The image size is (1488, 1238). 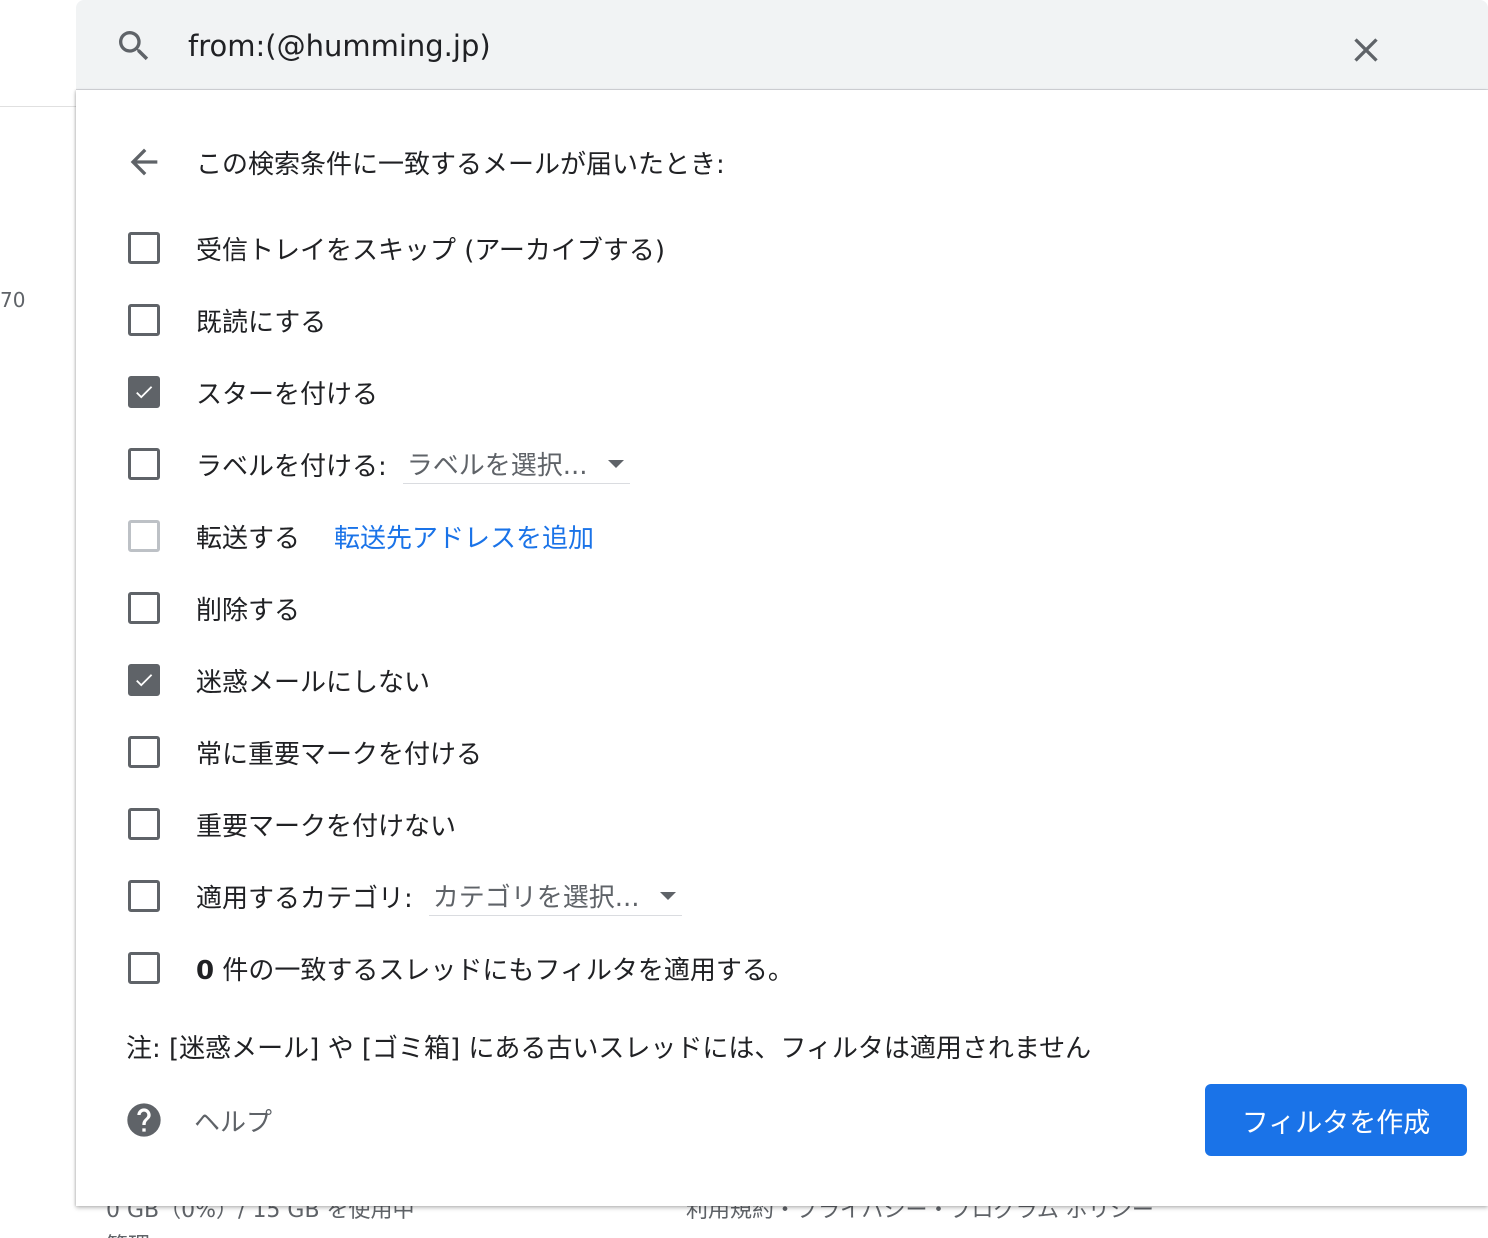 What do you see at coordinates (430, 250) in the screenshot?
I see `option-label: 受信トレイをスキップ (アーカイブする)` at bounding box center [430, 250].